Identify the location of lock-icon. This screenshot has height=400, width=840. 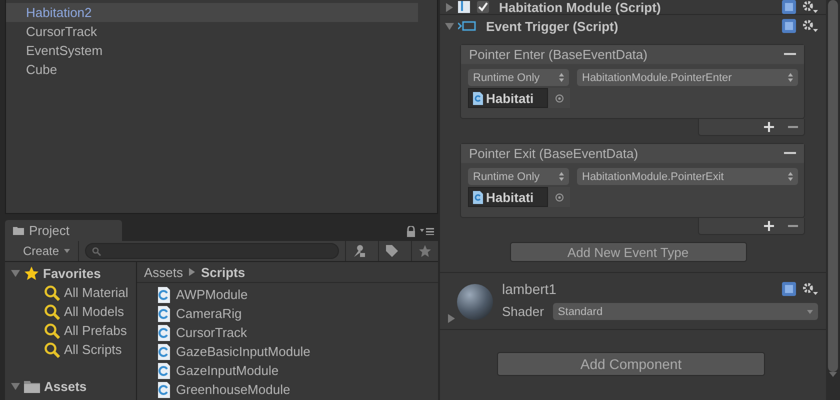
(411, 231).